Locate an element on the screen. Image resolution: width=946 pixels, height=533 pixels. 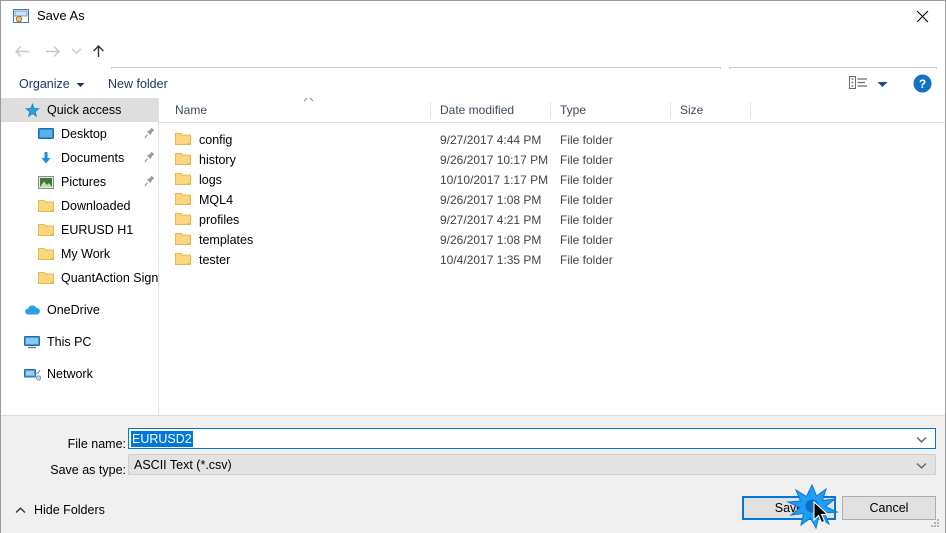
save-as-icon is located at coordinates (21, 16).